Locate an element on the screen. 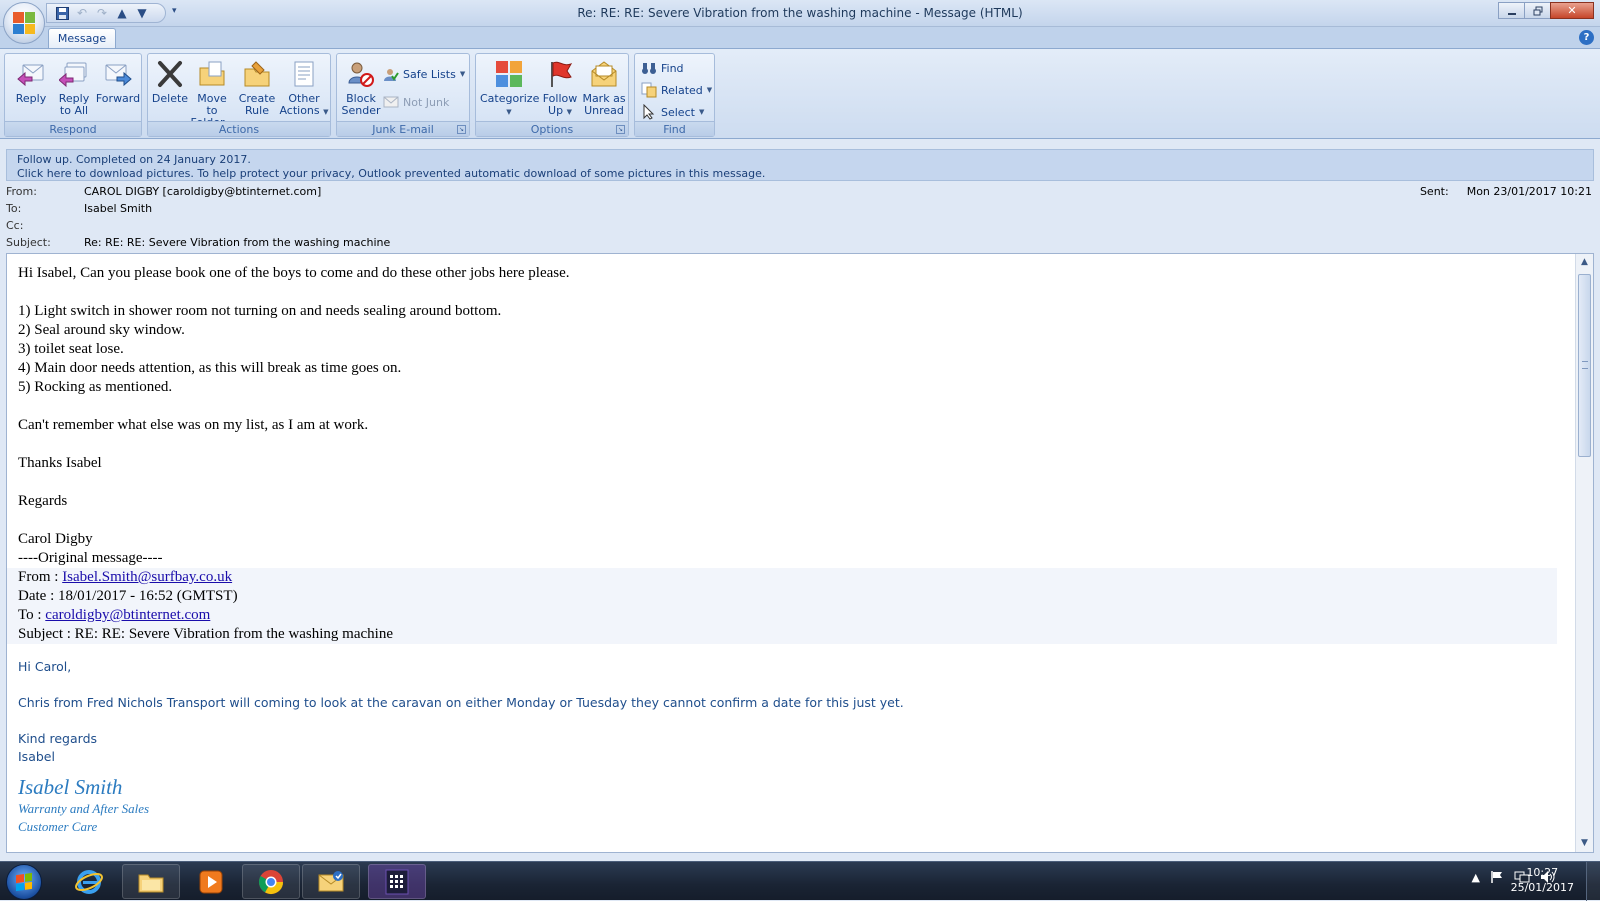  body-regards: Regards is located at coordinates (43, 501).